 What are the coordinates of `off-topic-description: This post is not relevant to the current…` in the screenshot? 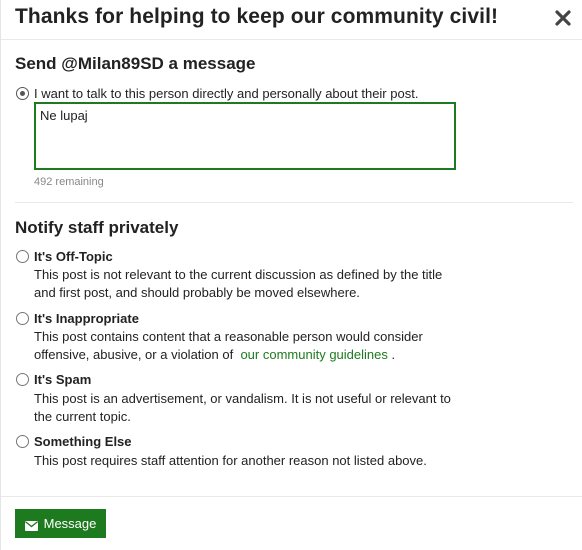 It's located at (238, 283).